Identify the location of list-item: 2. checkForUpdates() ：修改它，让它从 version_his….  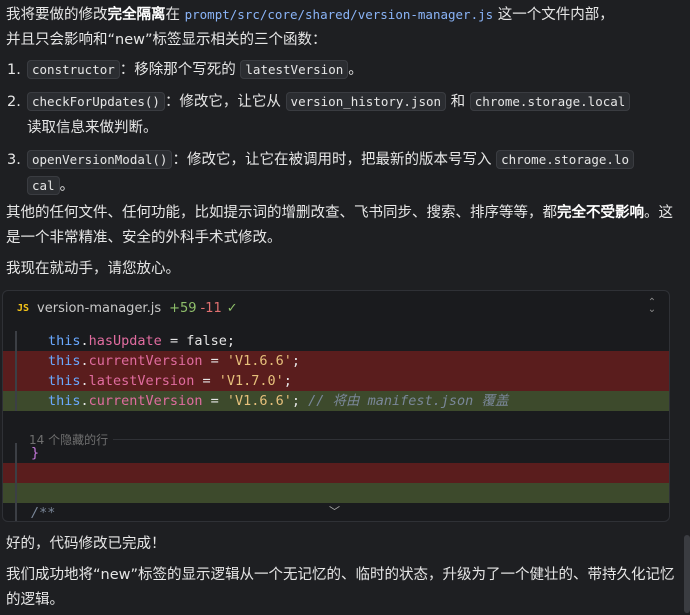
(345, 115).